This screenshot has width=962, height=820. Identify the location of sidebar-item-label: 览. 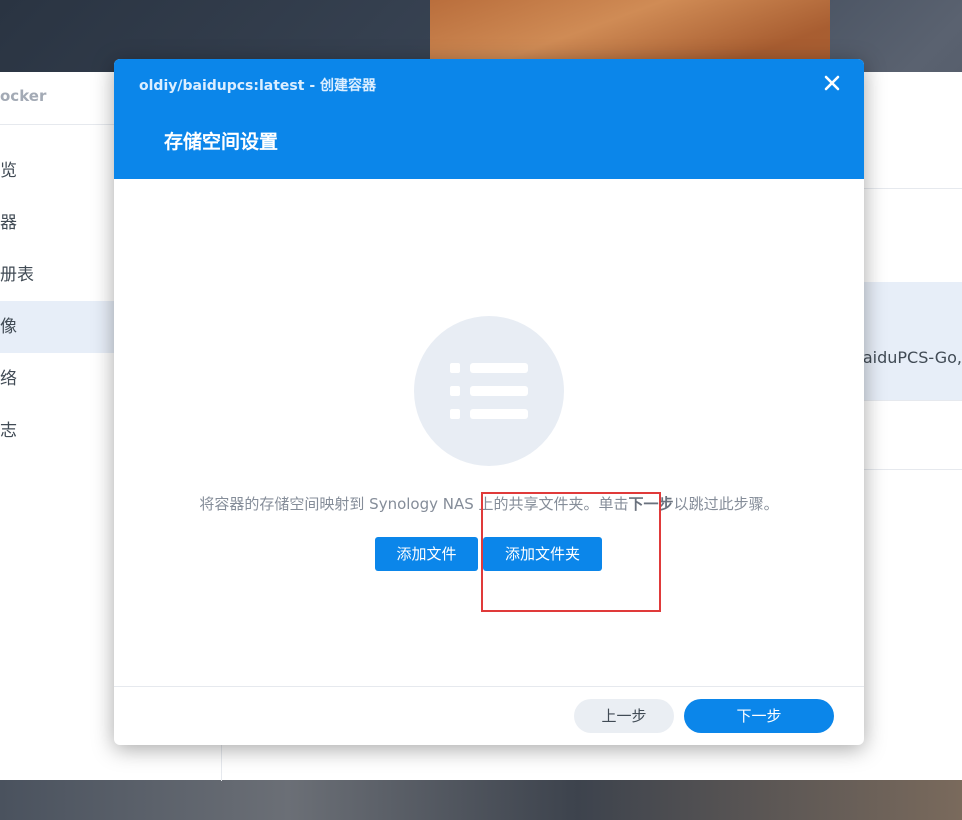
(8, 171).